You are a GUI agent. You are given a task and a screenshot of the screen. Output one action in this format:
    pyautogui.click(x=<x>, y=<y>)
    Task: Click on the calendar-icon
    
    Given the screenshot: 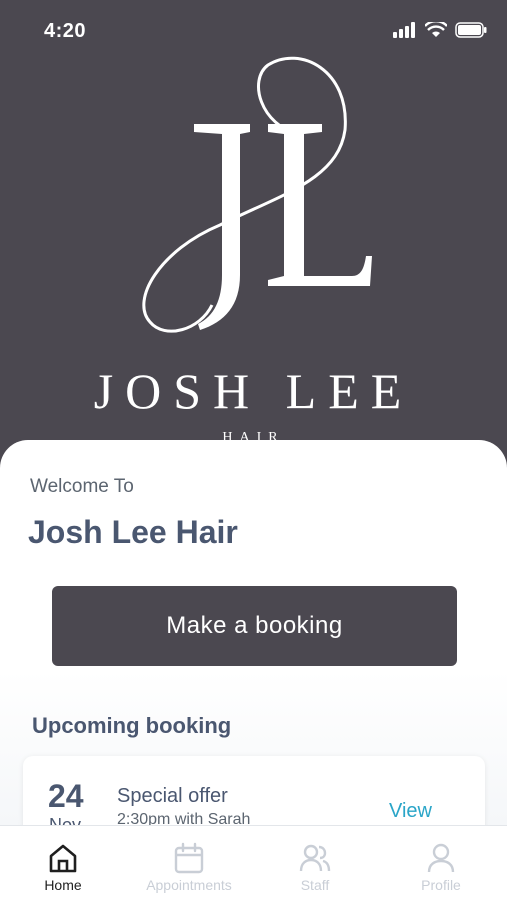 What is the action you would take?
    pyautogui.click(x=189, y=858)
    